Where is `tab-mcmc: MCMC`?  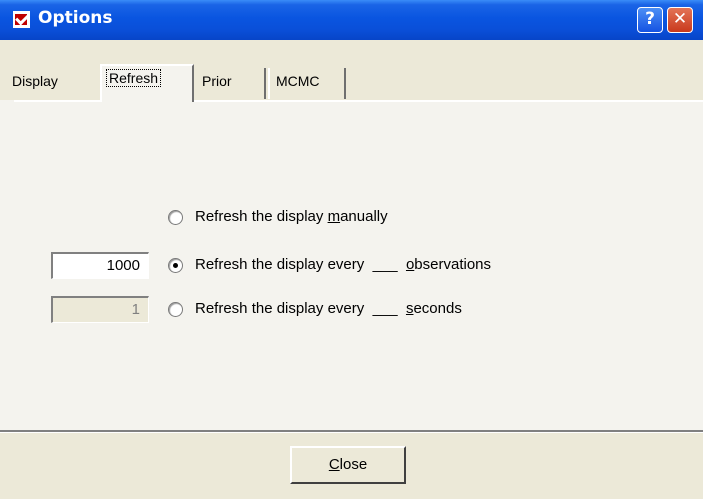 tab-mcmc: MCMC is located at coordinates (307, 83).